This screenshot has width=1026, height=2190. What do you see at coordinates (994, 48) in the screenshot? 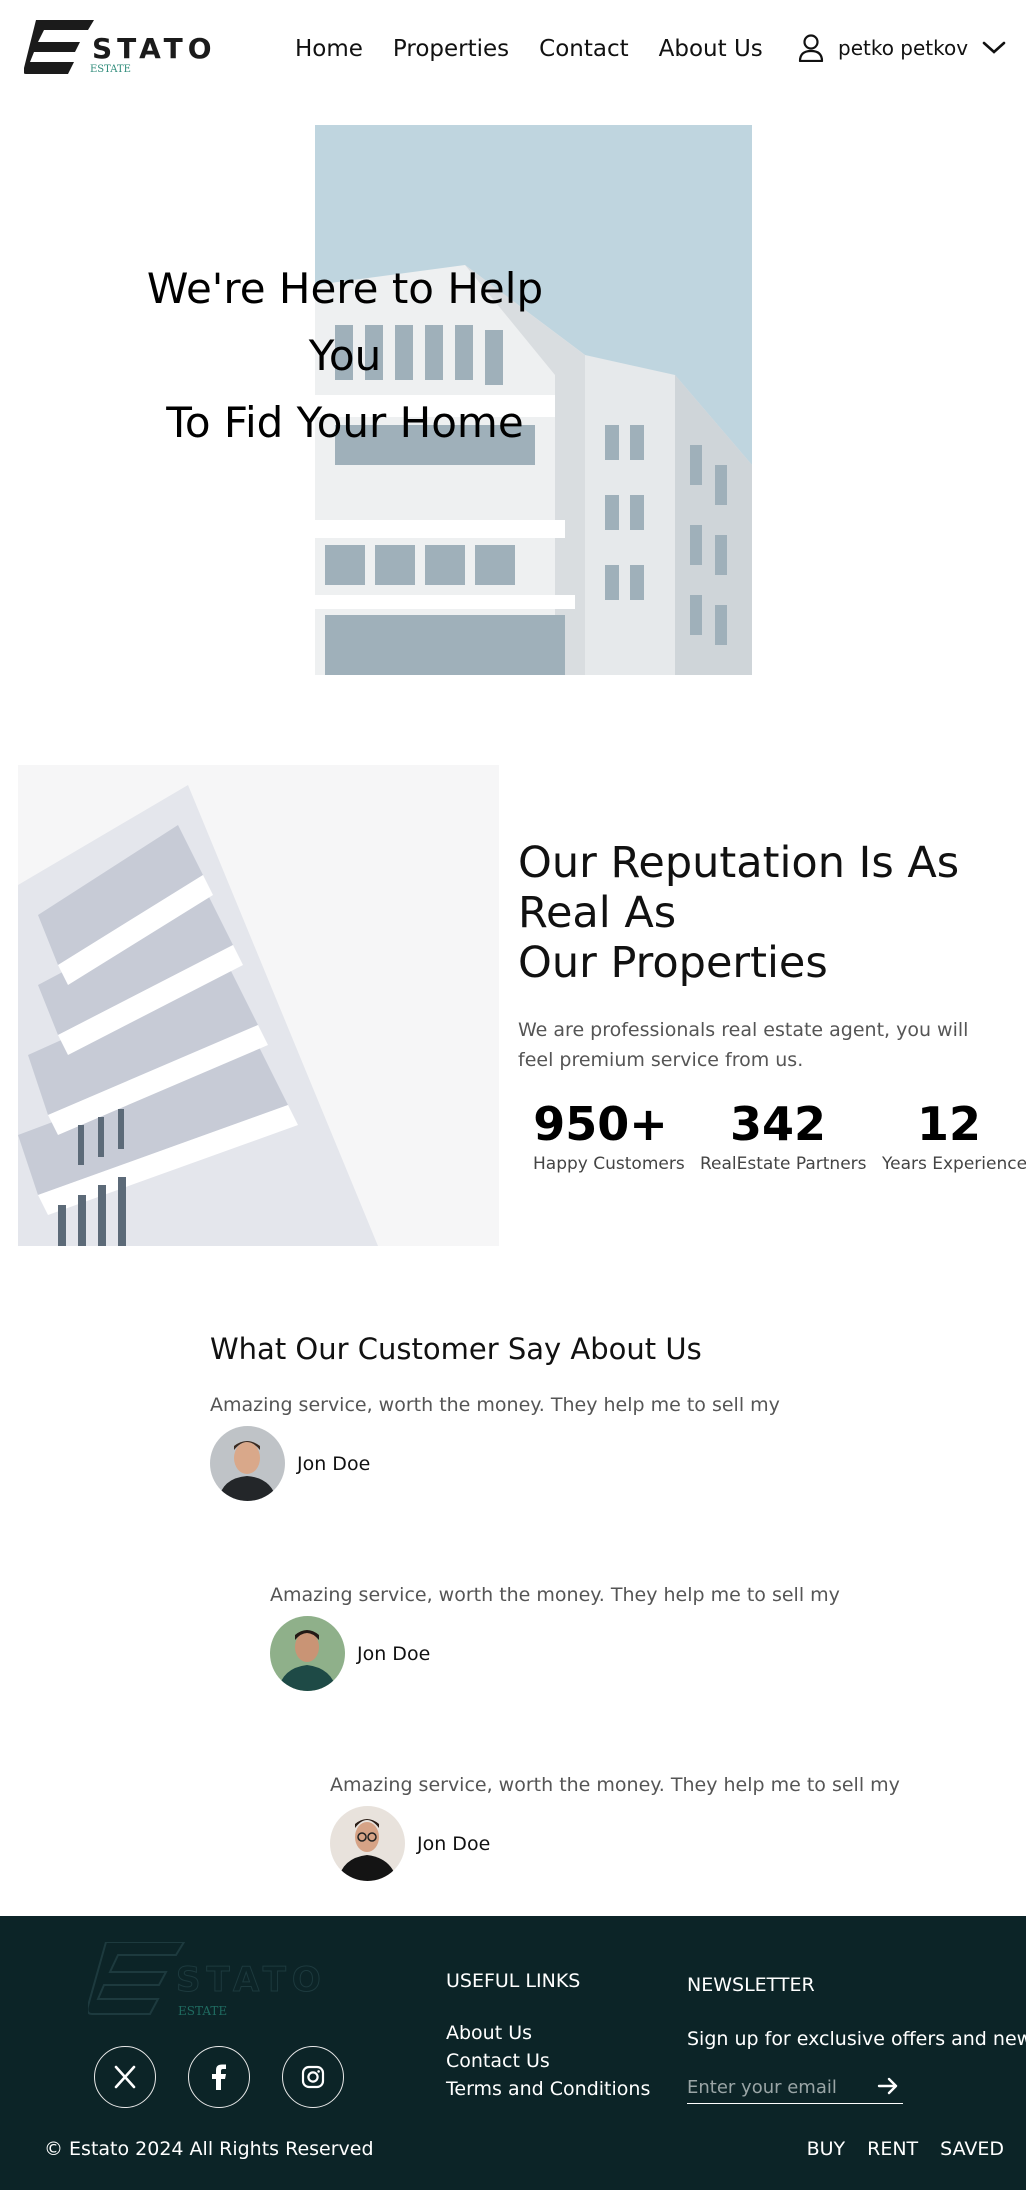
I see `chevron-down-icon` at bounding box center [994, 48].